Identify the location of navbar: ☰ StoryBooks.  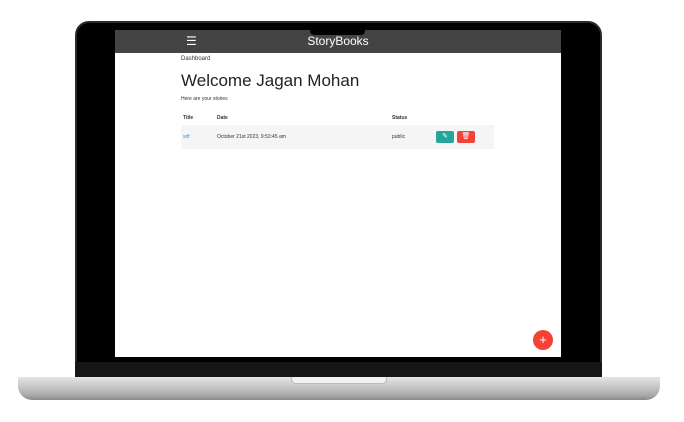
(338, 41).